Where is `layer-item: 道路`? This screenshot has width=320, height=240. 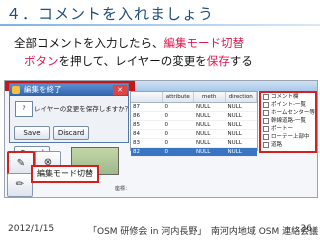
layer-item: 道路 is located at coordinates (288, 145).